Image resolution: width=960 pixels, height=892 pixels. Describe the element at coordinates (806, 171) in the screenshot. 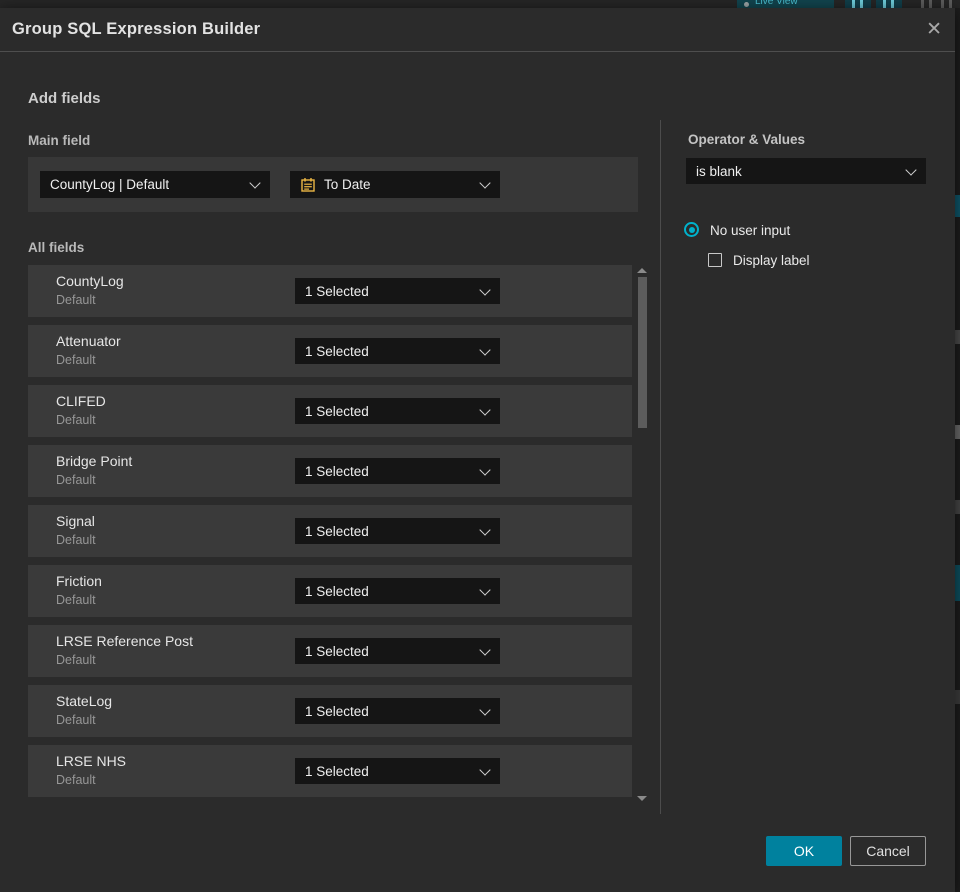

I see `operator-dropdown: is blank` at that location.